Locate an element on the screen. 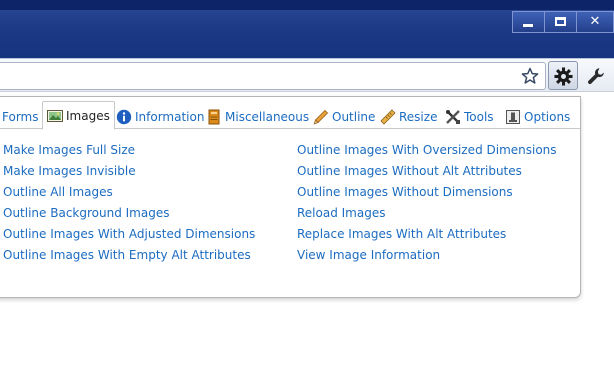 The image size is (614, 381). outline-background-images-link: Outline Background Images is located at coordinates (129, 215).